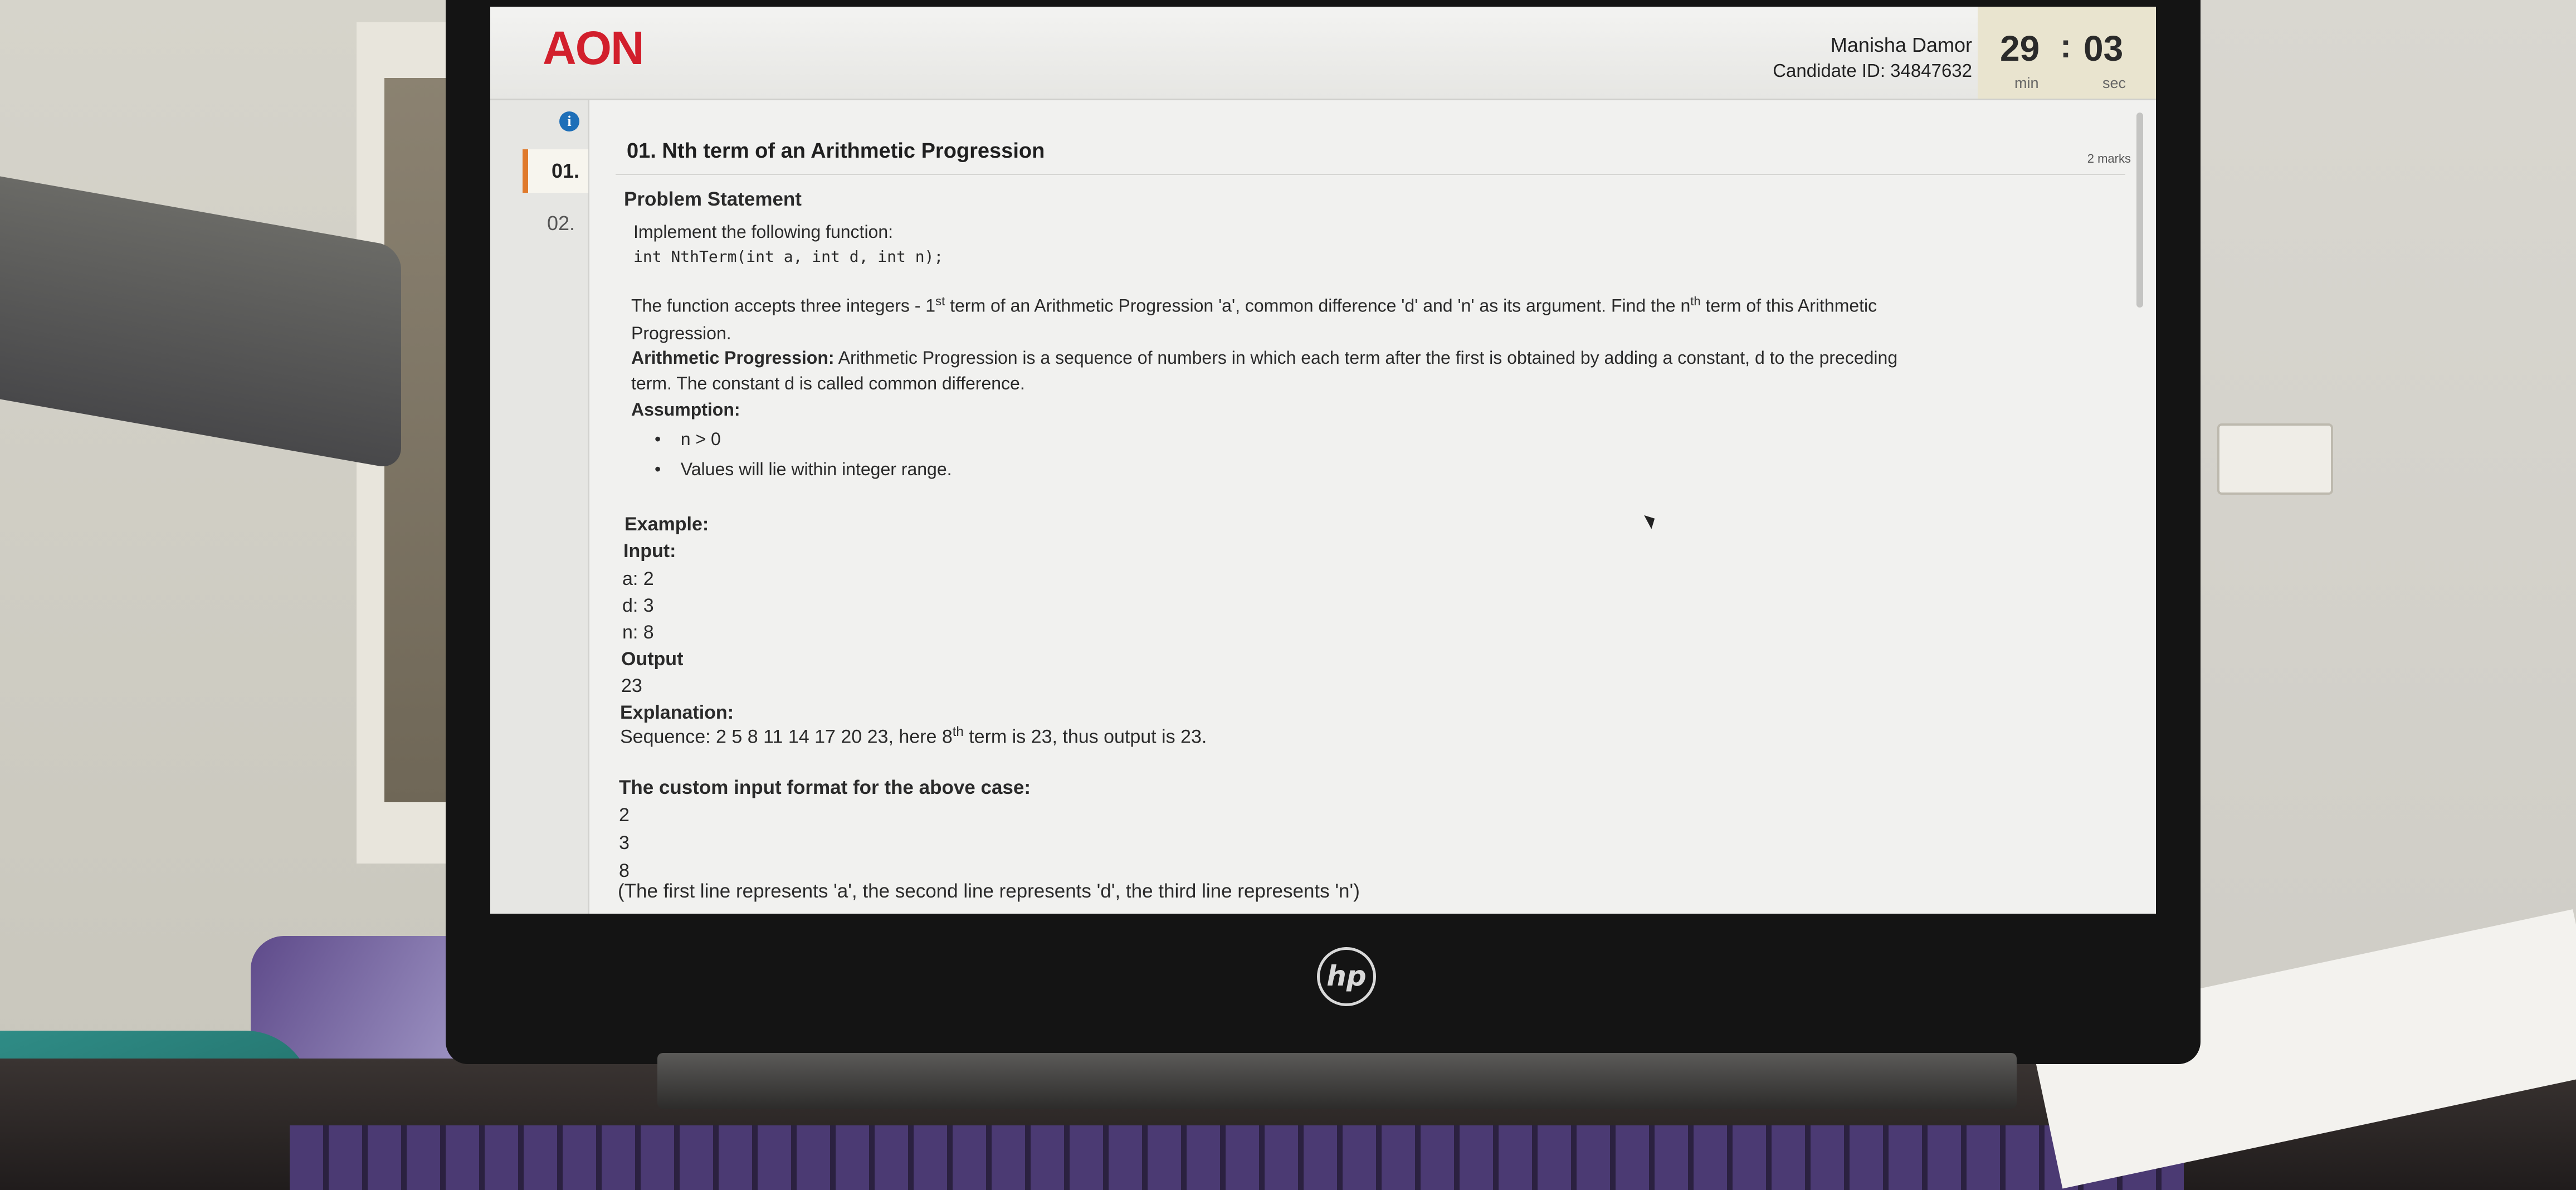 This screenshot has height=1190, width=2576. Describe the element at coordinates (2275, 459) in the screenshot. I see `wall-switch` at that location.